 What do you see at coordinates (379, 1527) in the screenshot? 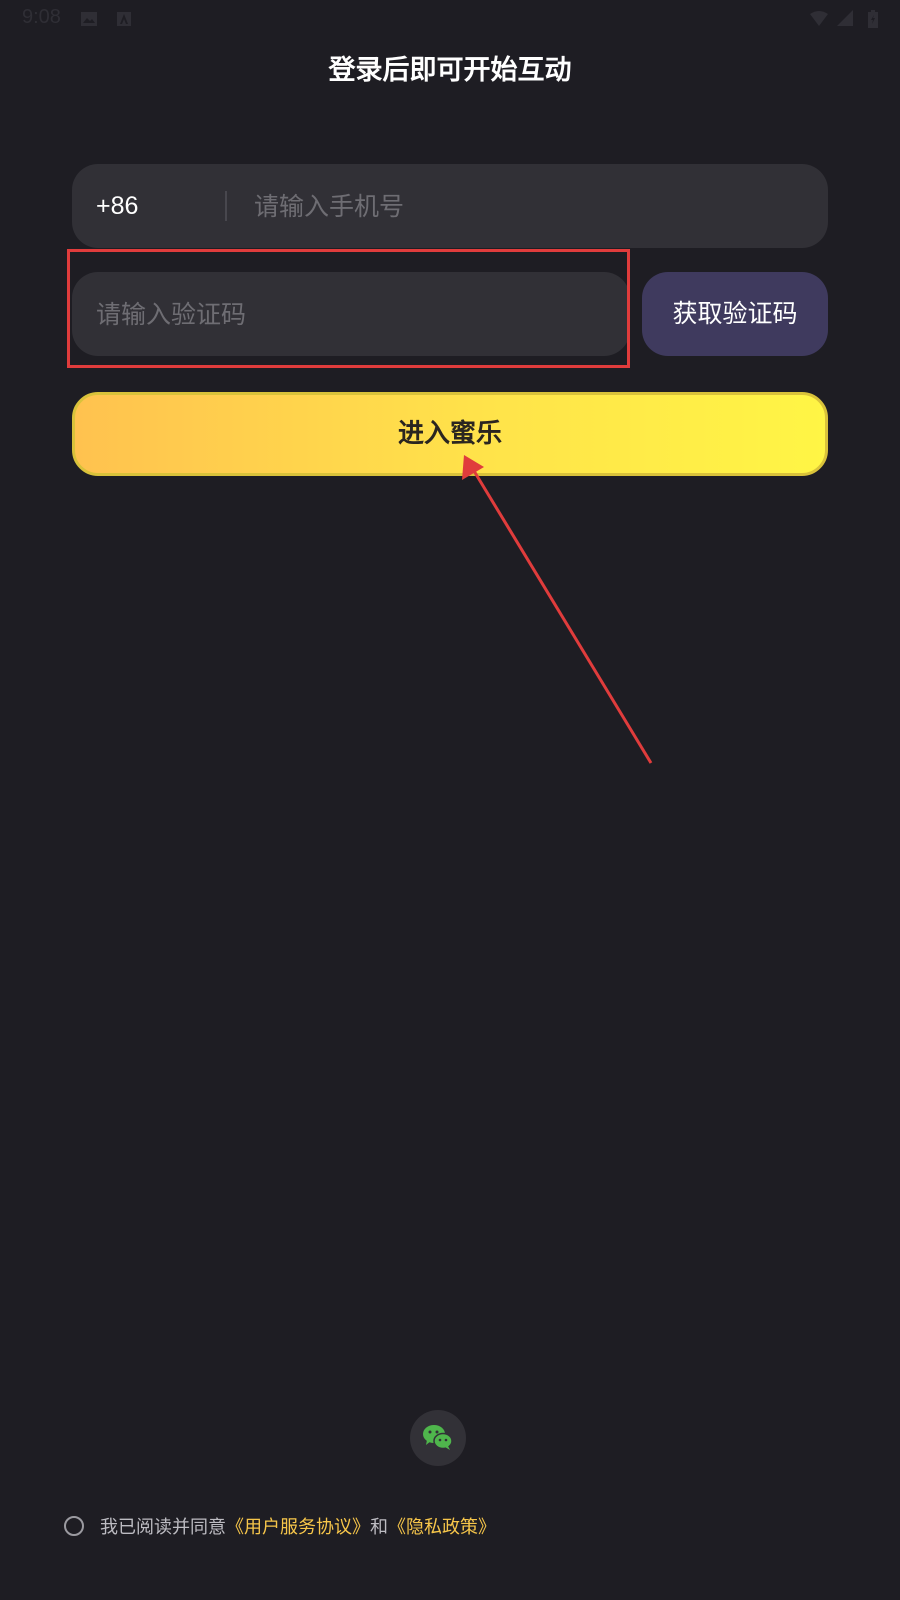
I see `agreement-and: 和` at bounding box center [379, 1527].